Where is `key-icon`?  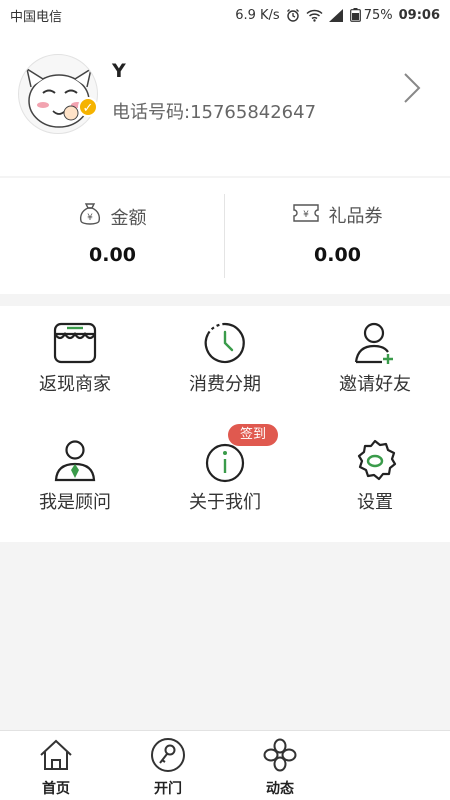
key-icon is located at coordinates (168, 755).